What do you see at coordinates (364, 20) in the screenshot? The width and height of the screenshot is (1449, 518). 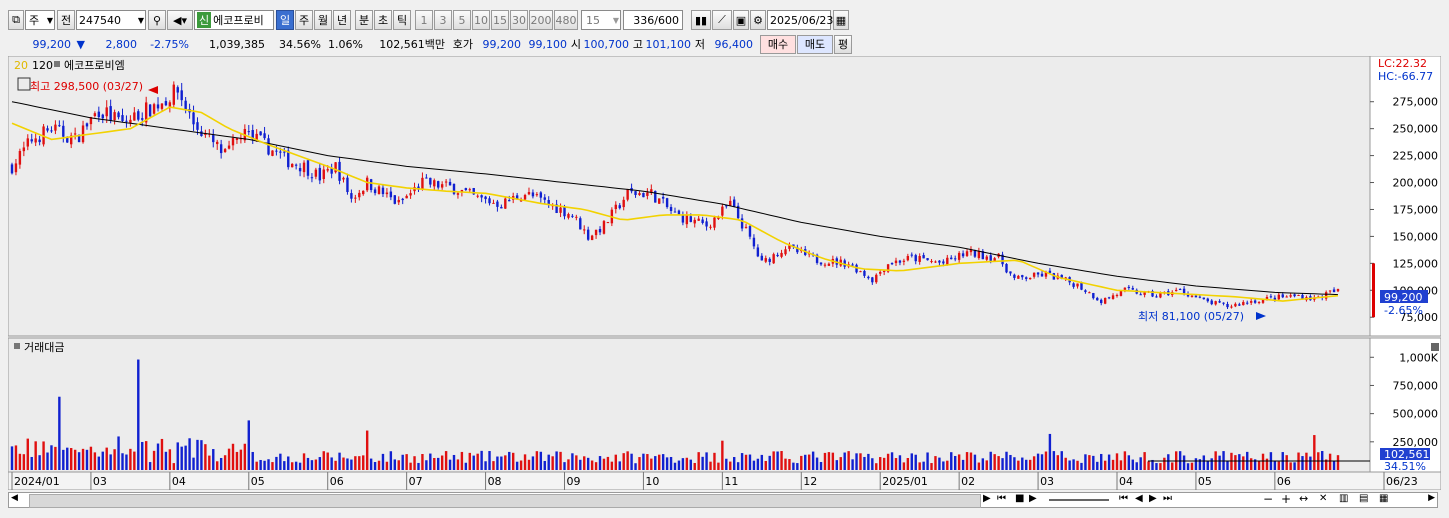 I see `tab-minute: 분` at bounding box center [364, 20].